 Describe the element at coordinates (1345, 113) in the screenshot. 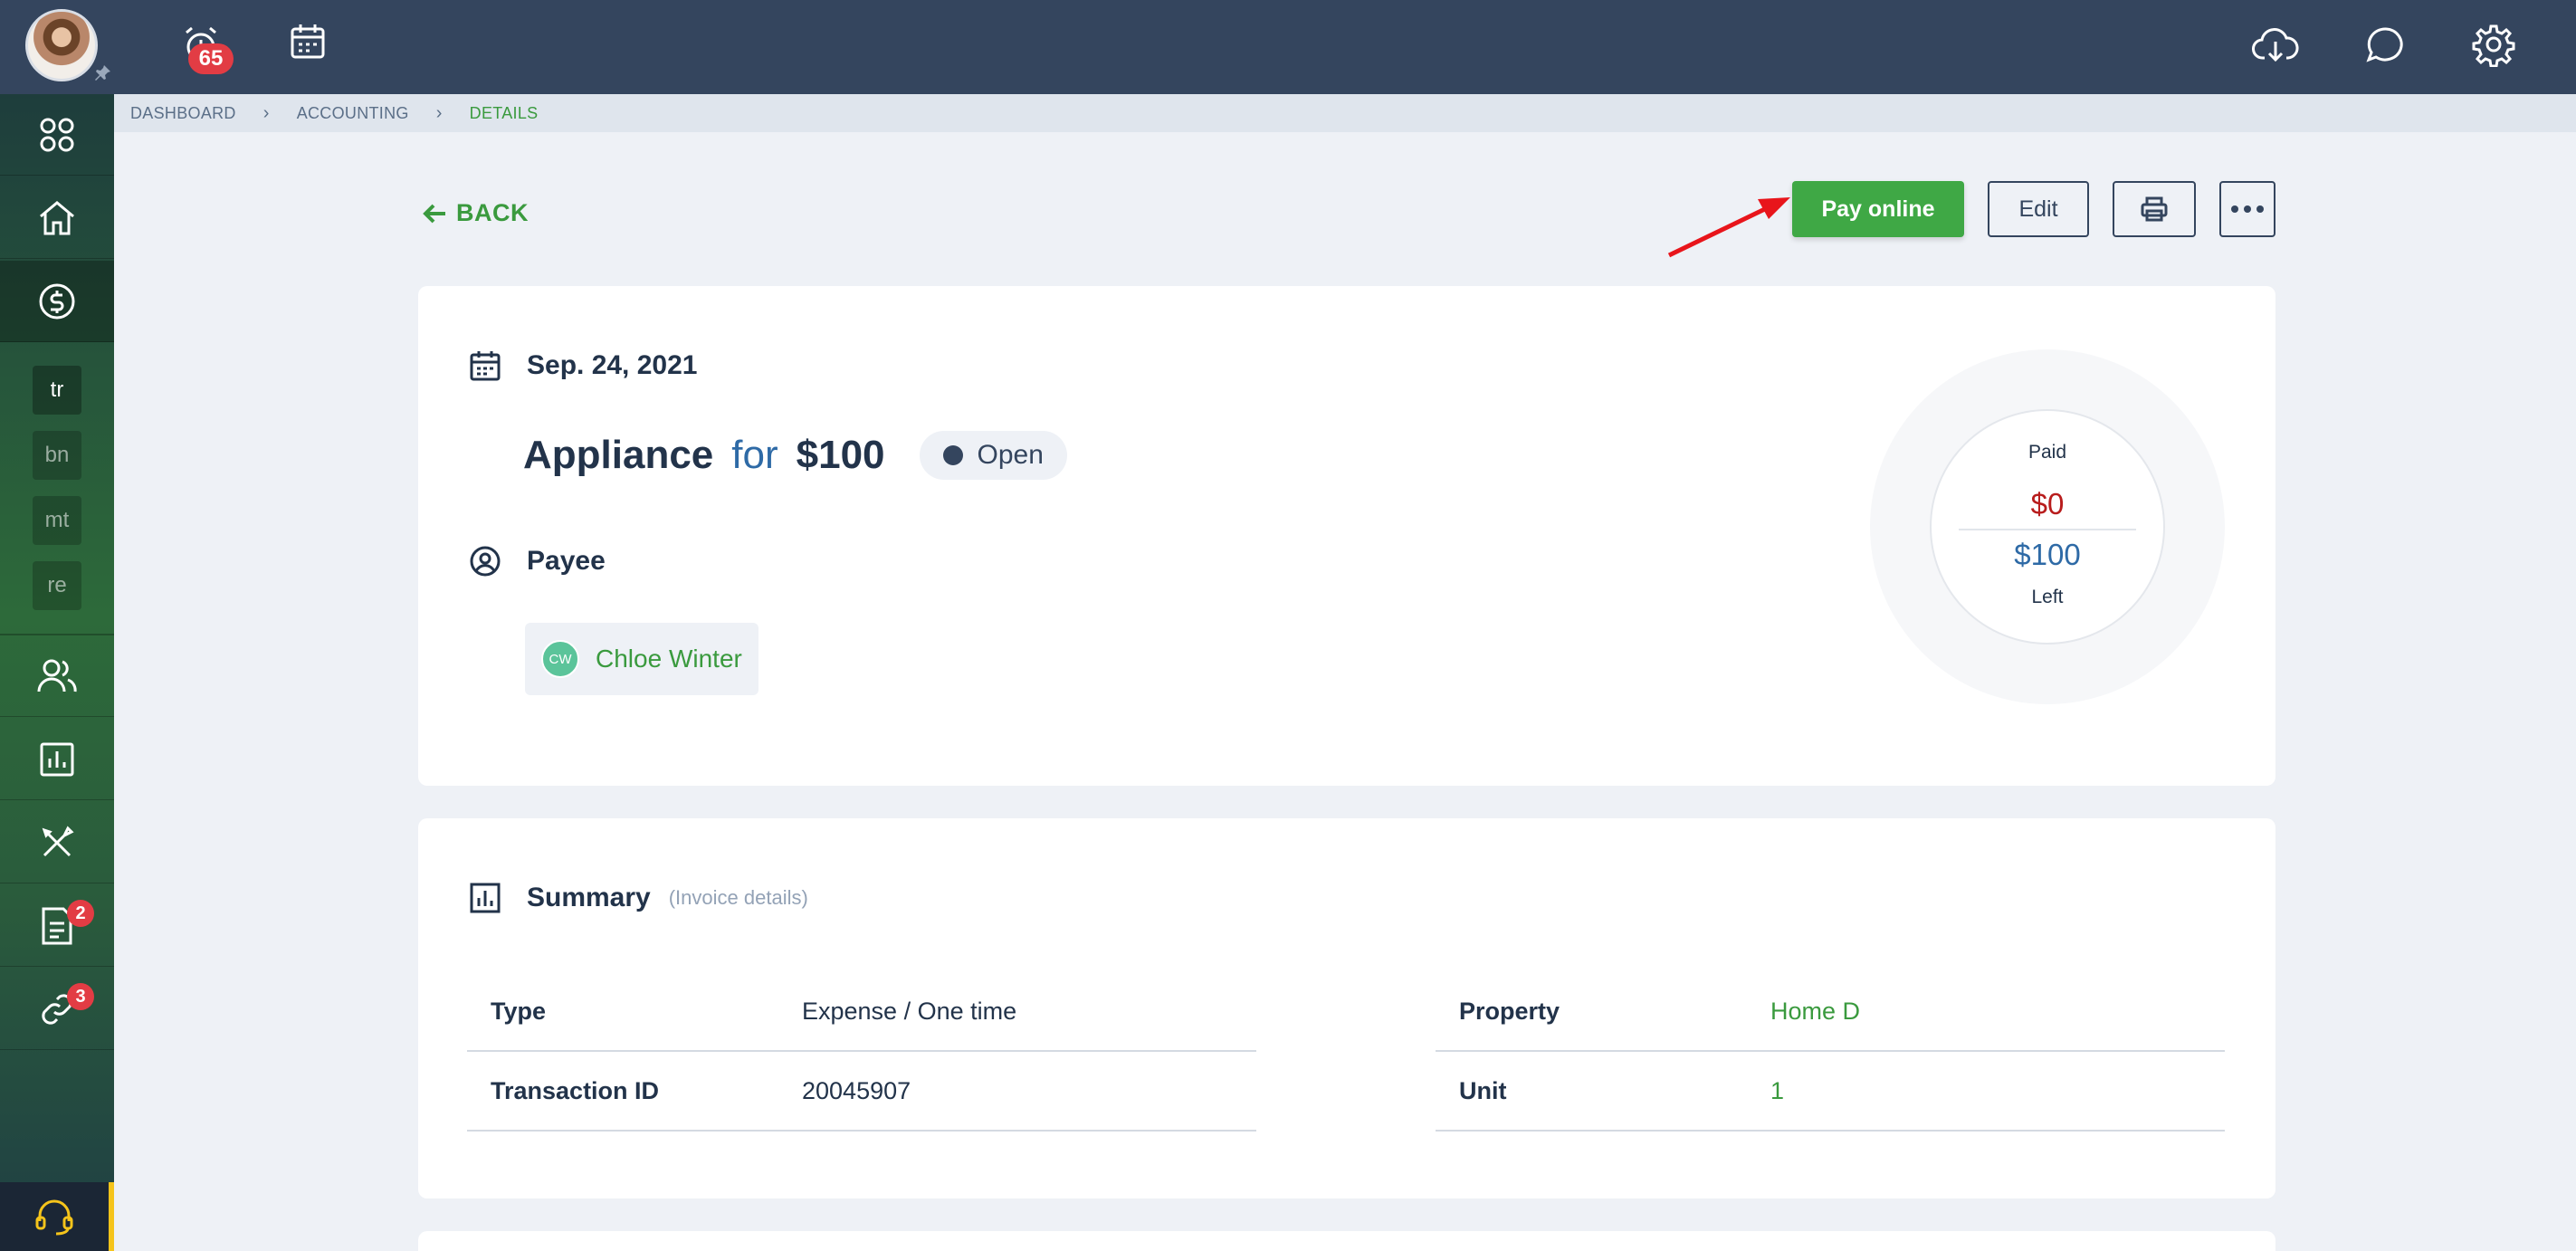

I see `breadcrumb: DASHBOARD › ACCOUNTING › DETAILS` at that location.